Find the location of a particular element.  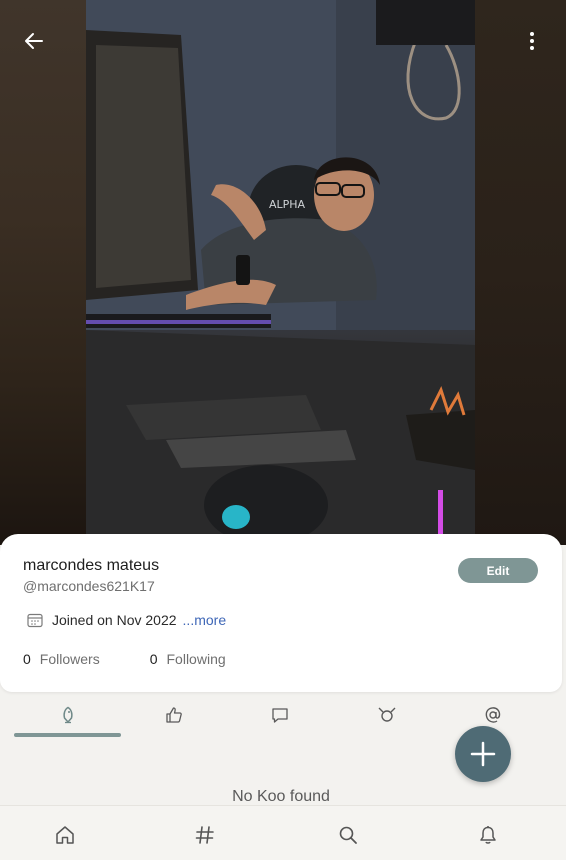

followers-count: 0 is located at coordinates (27, 659).